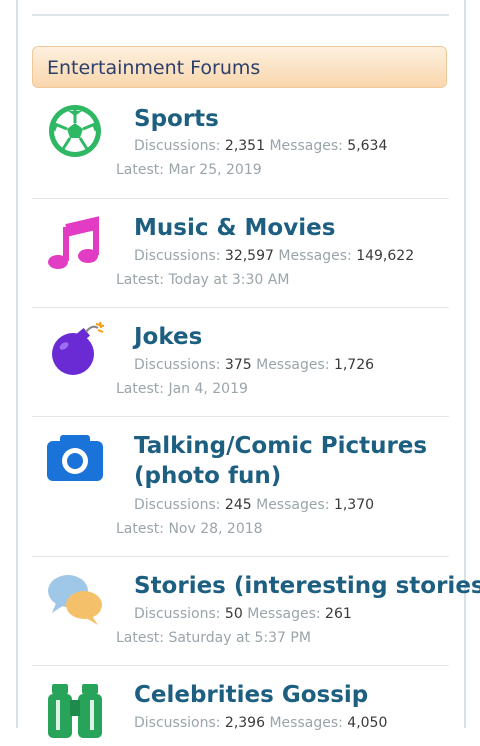 The image size is (480, 746). Describe the element at coordinates (238, 365) in the screenshot. I see `discussions-count: 375` at that location.